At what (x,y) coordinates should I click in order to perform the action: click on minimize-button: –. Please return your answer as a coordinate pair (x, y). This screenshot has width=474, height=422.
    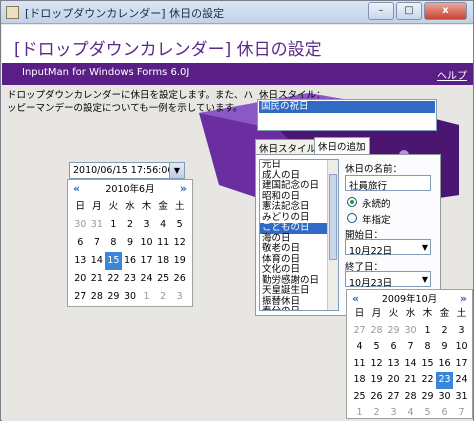
    Looking at the image, I should click on (381, 11).